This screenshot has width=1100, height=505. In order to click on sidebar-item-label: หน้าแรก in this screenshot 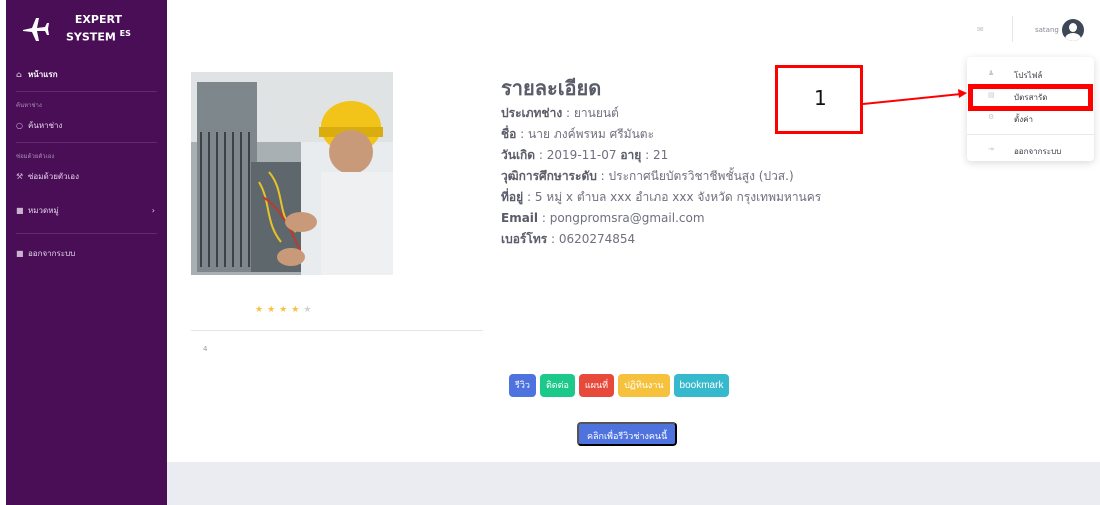, I will do `click(43, 74)`.